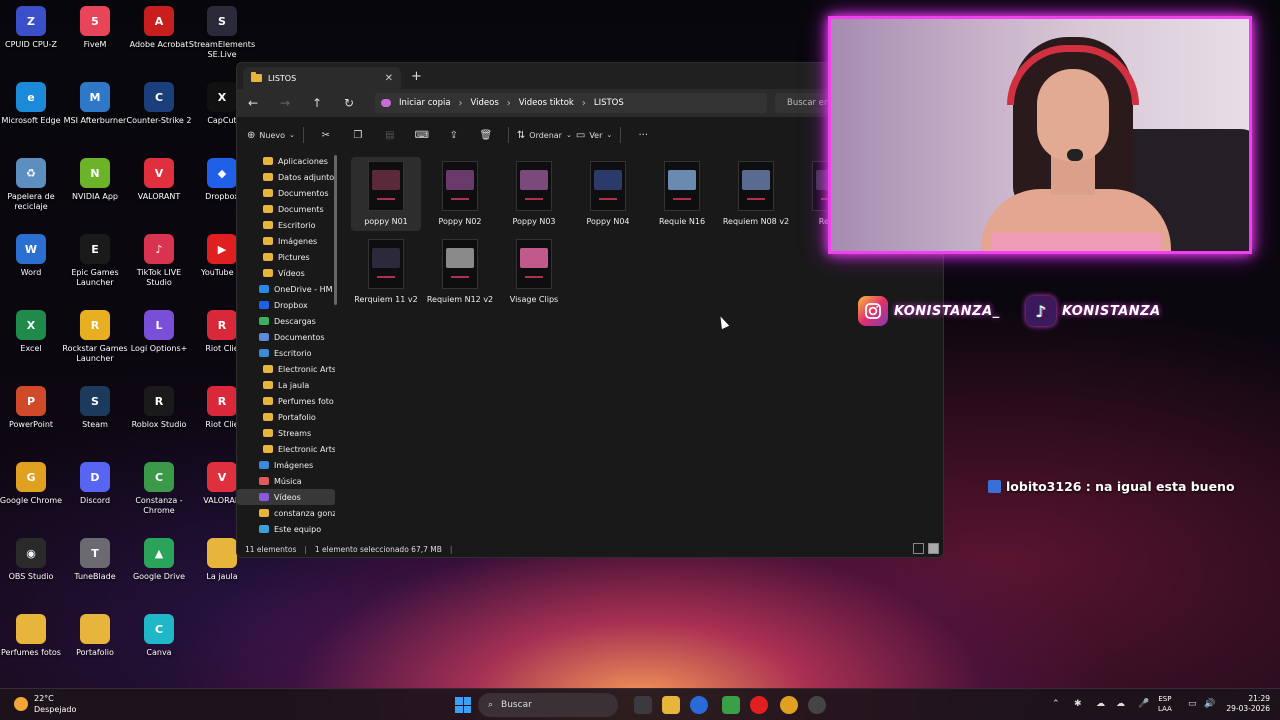 The width and height of the screenshot is (1280, 720). What do you see at coordinates (159, 560) in the screenshot?
I see `desktop-icon: ▲ Google Drive` at bounding box center [159, 560].